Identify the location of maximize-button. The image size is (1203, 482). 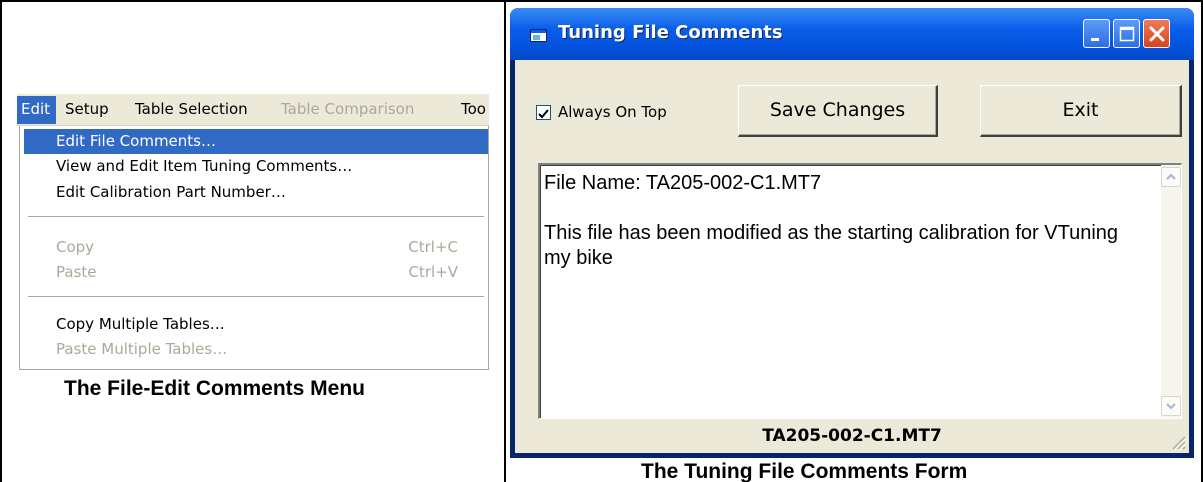
(1126, 33).